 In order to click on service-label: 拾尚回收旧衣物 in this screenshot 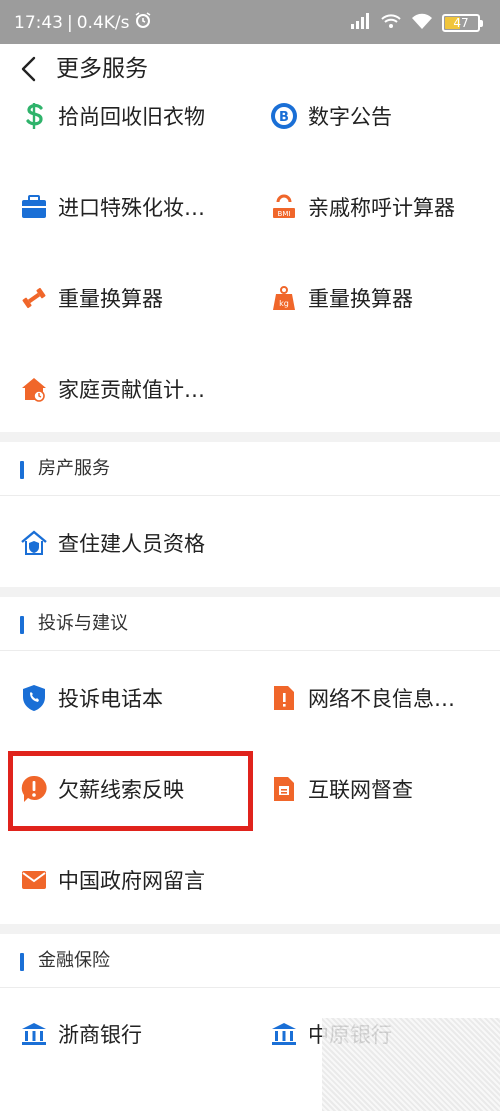, I will do `click(131, 117)`.